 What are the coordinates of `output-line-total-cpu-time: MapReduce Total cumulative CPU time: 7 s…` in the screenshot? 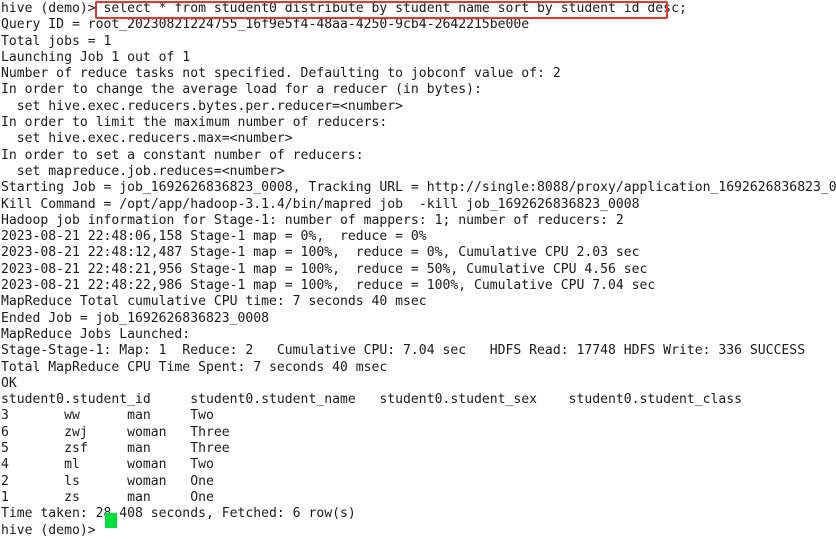 It's located at (214, 302).